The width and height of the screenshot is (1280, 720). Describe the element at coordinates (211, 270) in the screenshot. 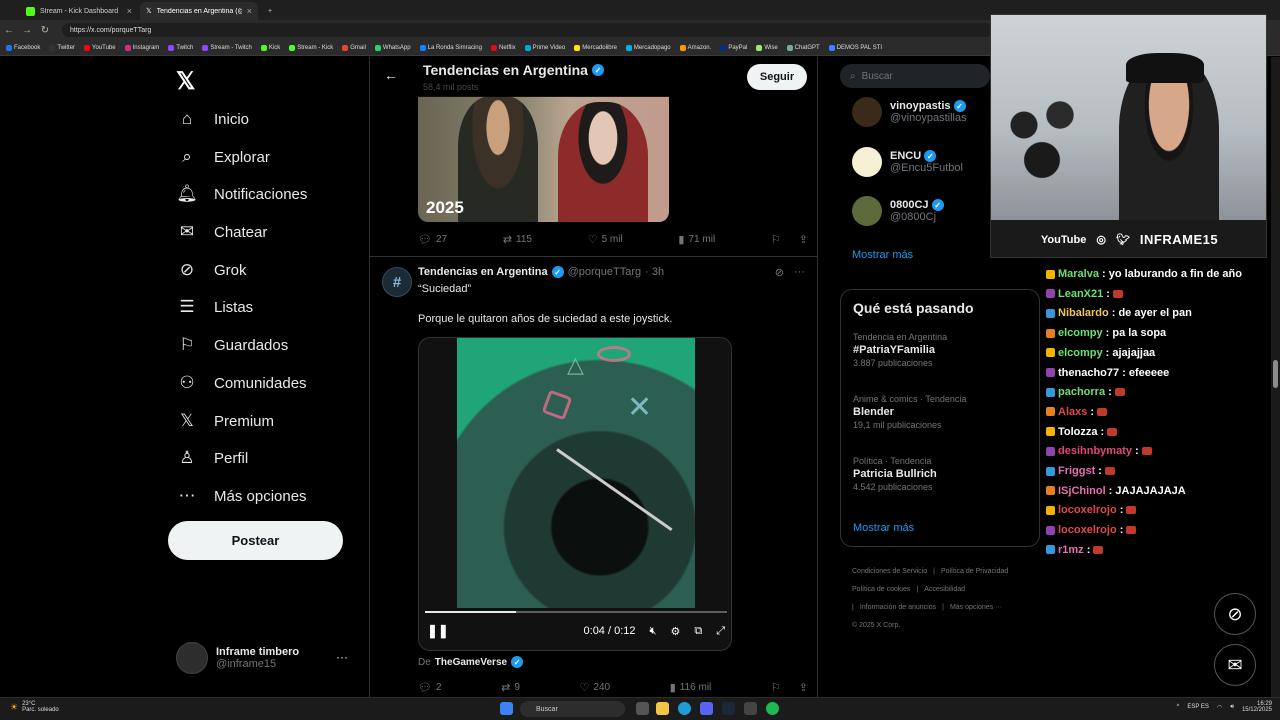

I see `nav-item-grok: ⊘ Grok` at that location.